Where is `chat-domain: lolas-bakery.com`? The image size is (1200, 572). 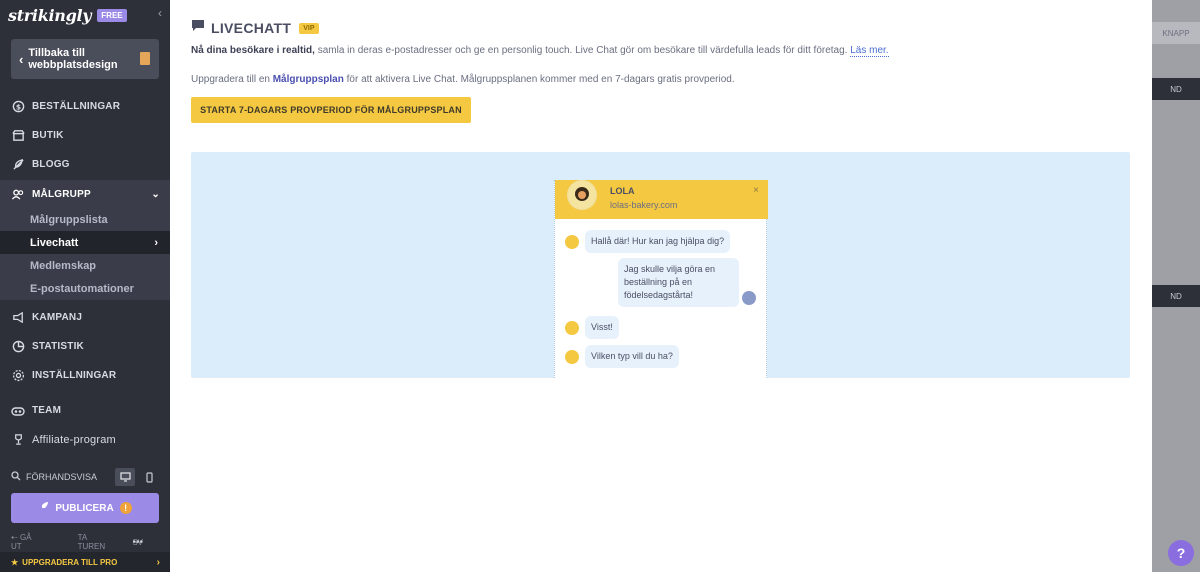 chat-domain: lolas-bakery.com is located at coordinates (644, 205).